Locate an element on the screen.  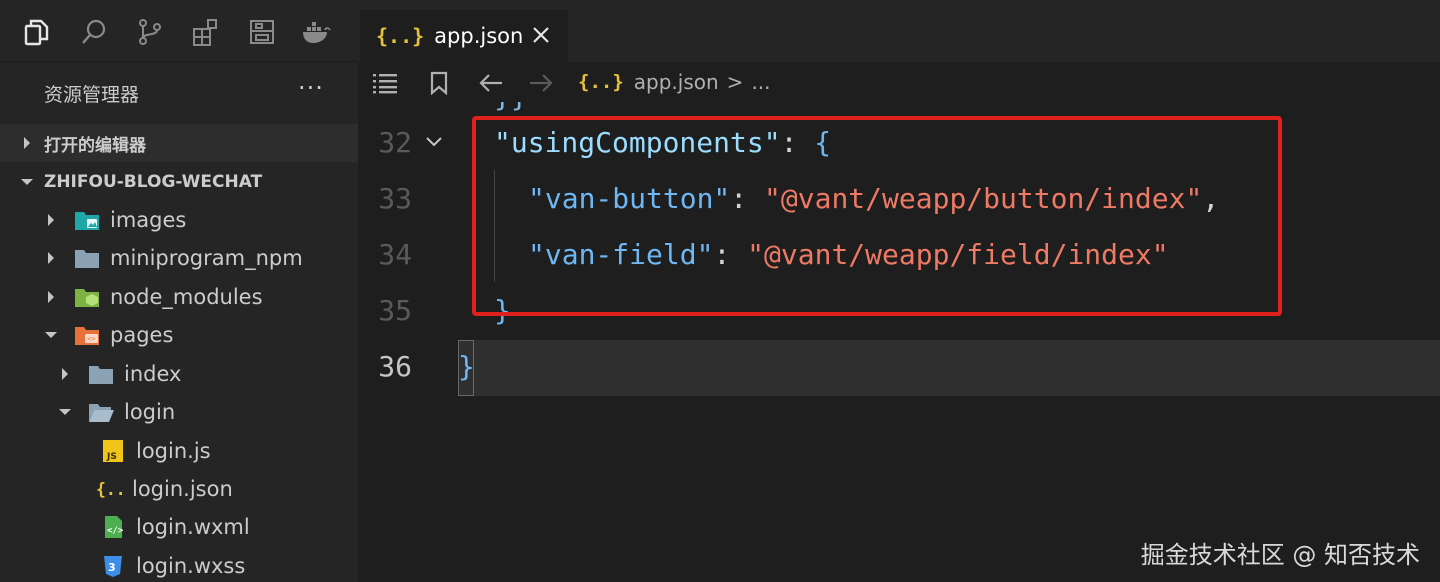
tree-item-label: login.json is located at coordinates (182, 489).